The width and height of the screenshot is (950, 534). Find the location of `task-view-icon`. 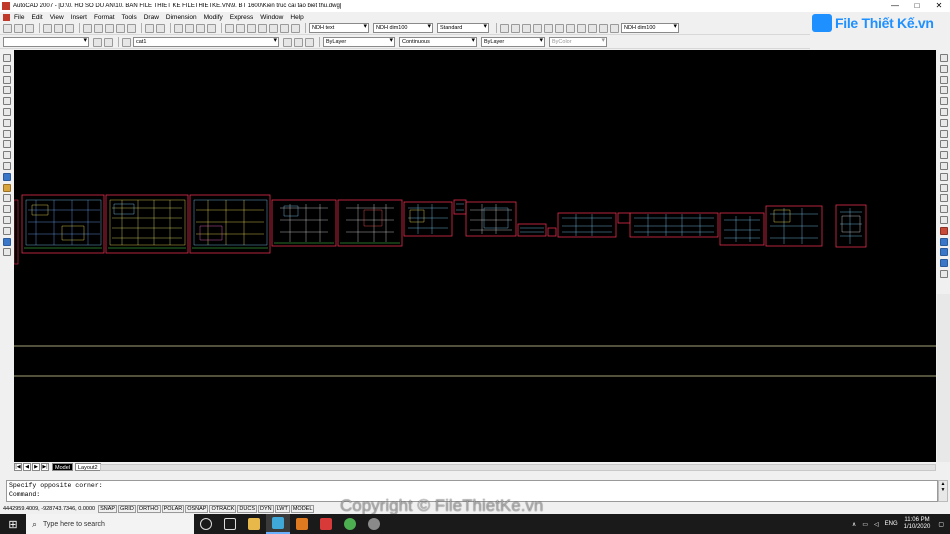

task-view-icon is located at coordinates (206, 524).